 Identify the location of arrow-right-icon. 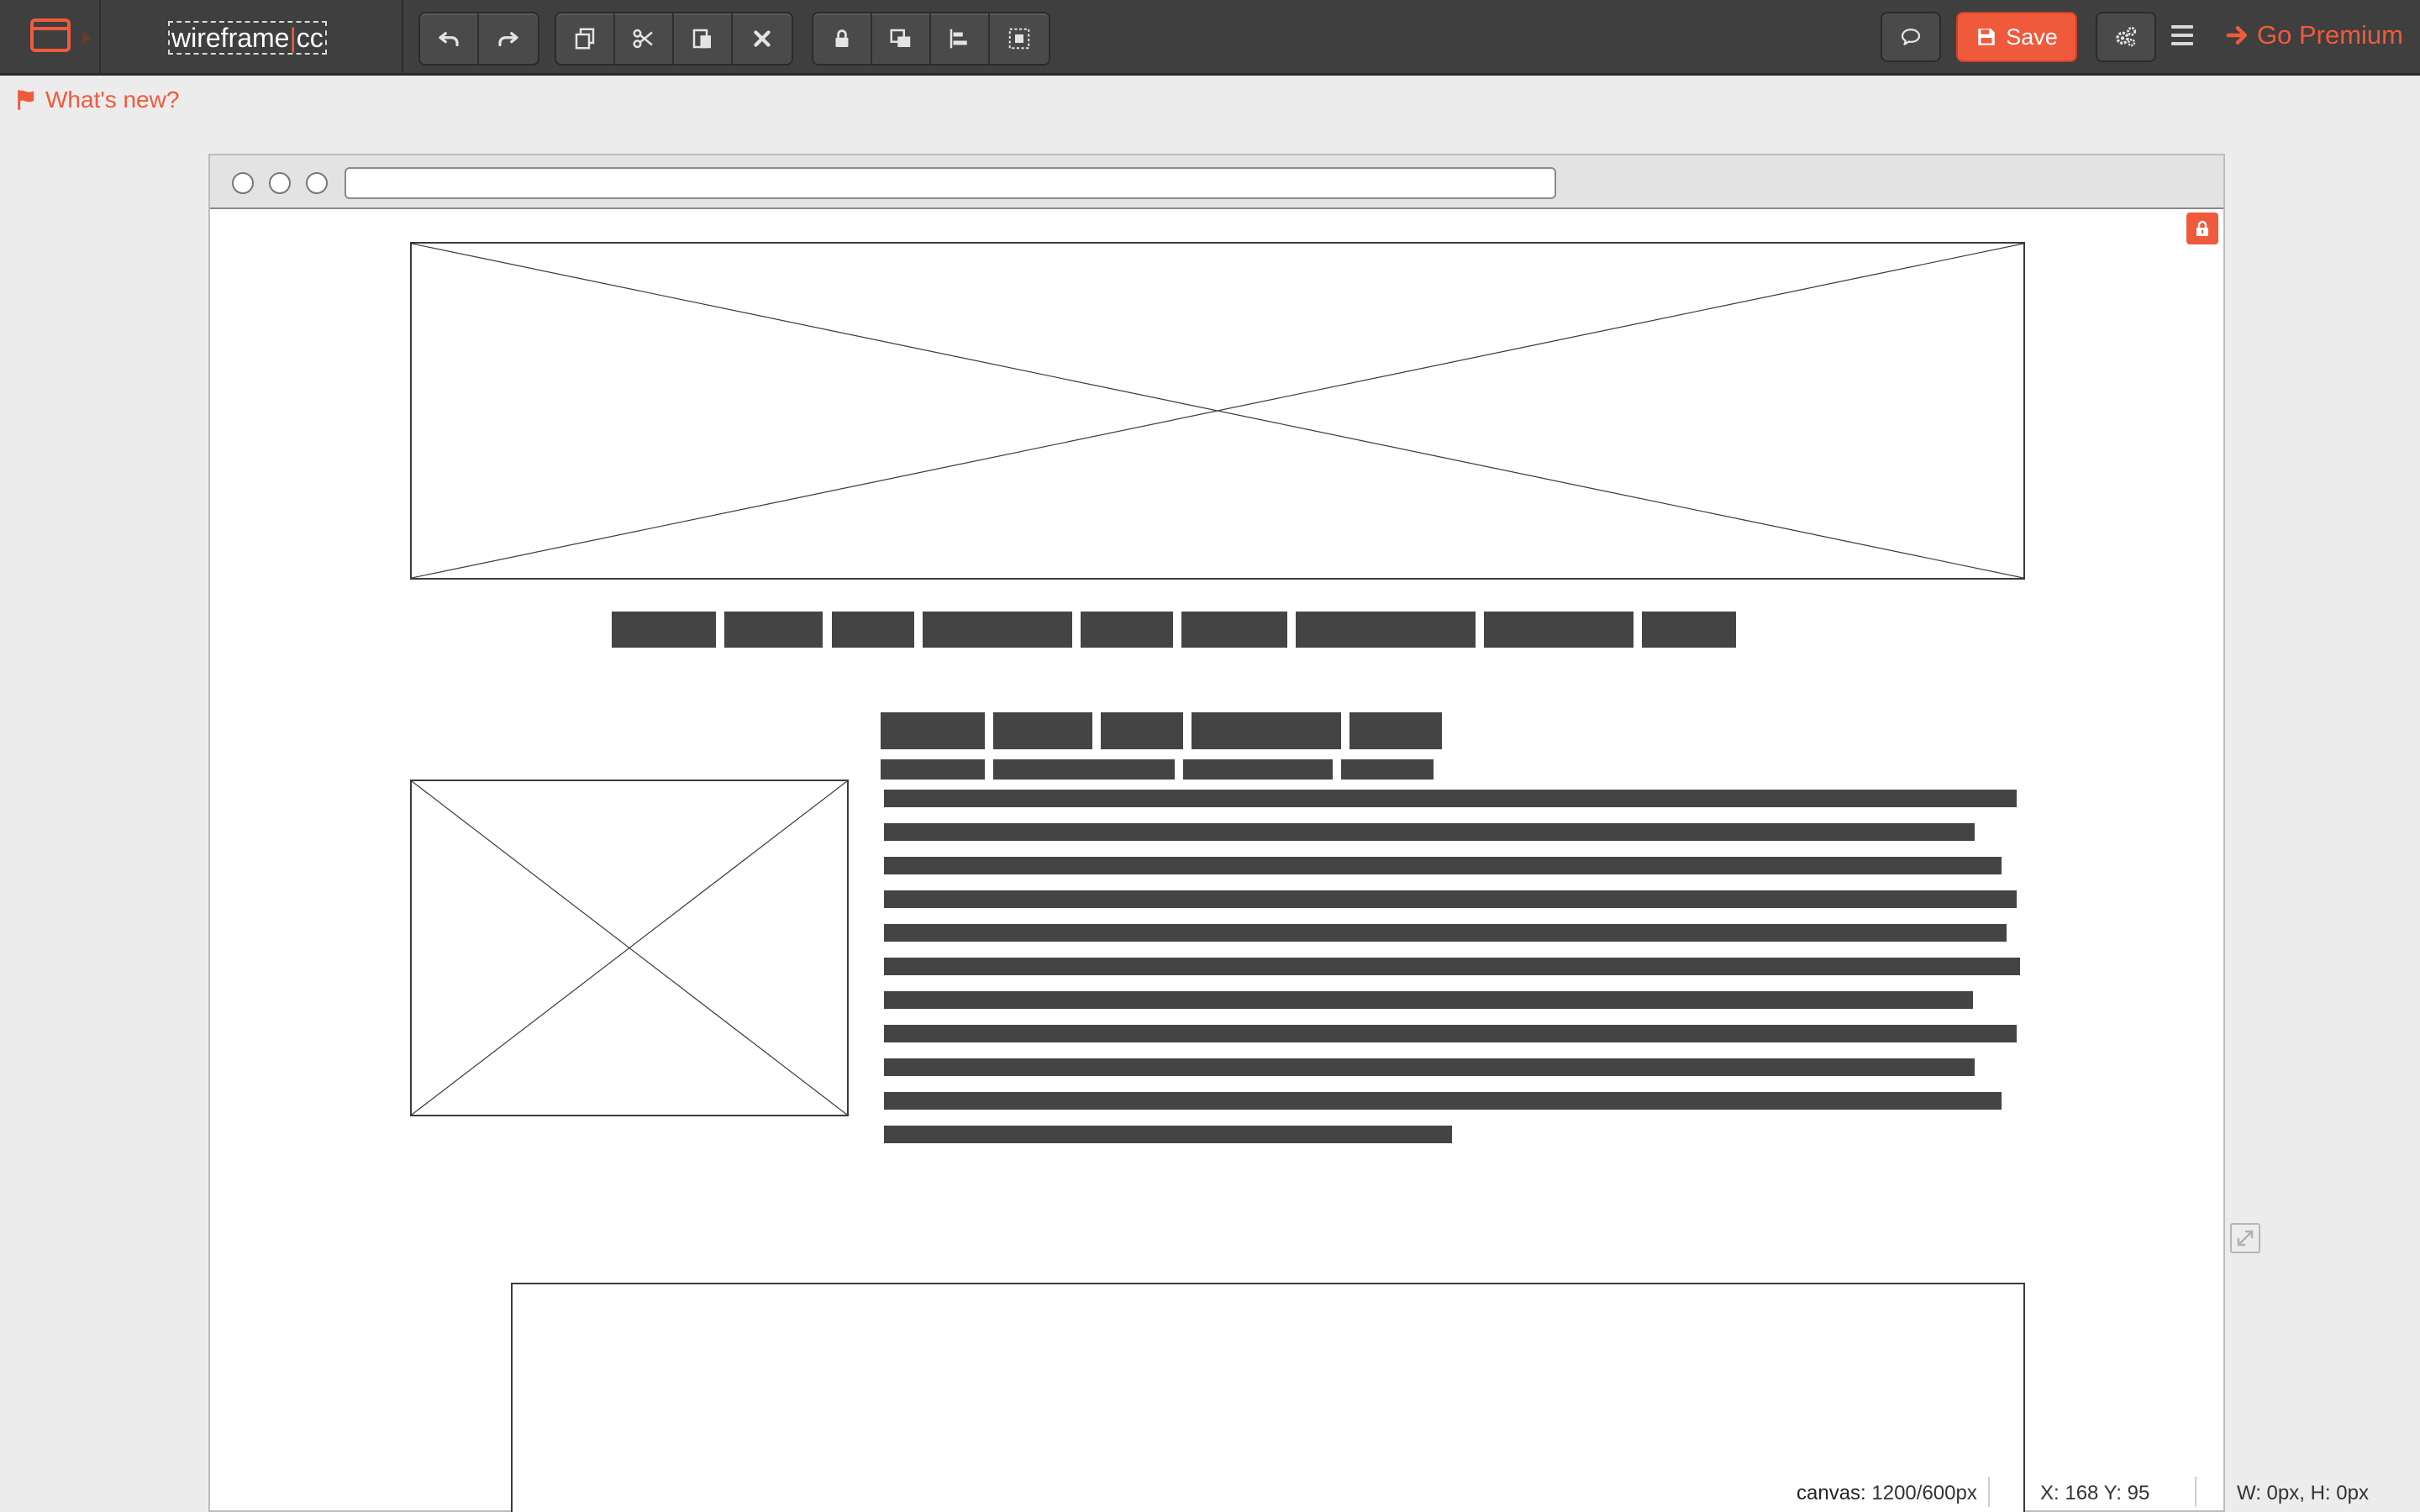
(2236, 35).